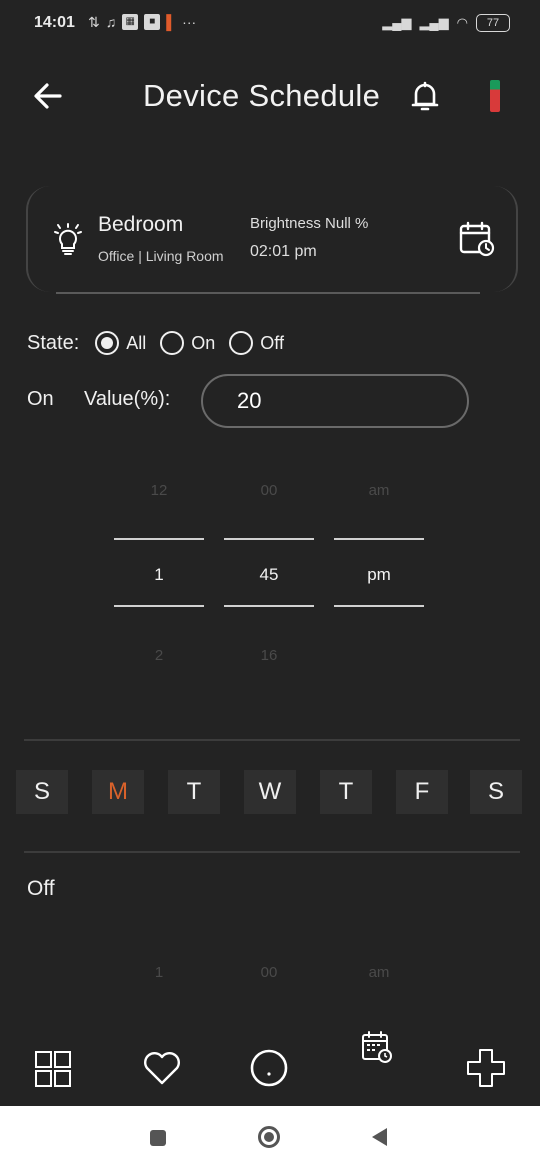  What do you see at coordinates (118, 792) in the screenshot?
I see `day-monday: M` at bounding box center [118, 792].